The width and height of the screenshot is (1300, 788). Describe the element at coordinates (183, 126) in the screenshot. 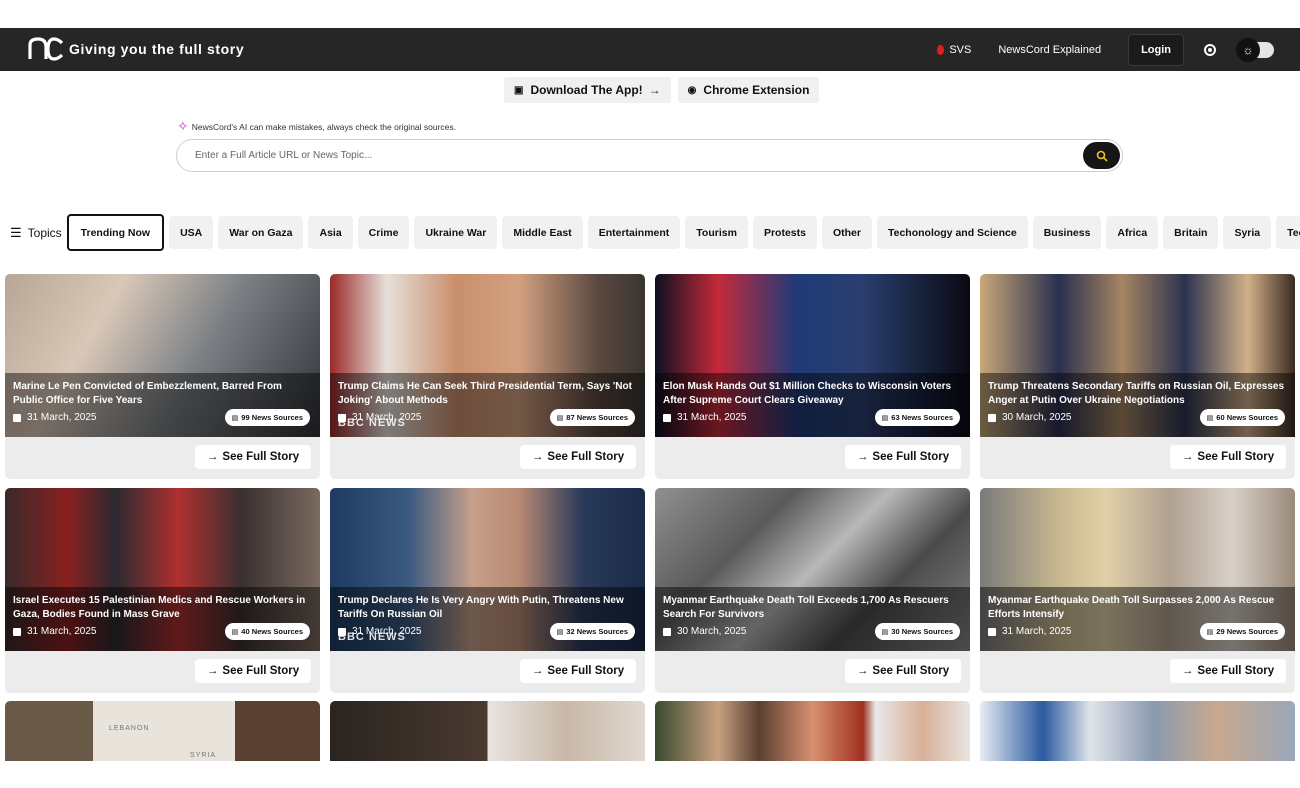

I see `sparkle-icon: ✧` at that location.